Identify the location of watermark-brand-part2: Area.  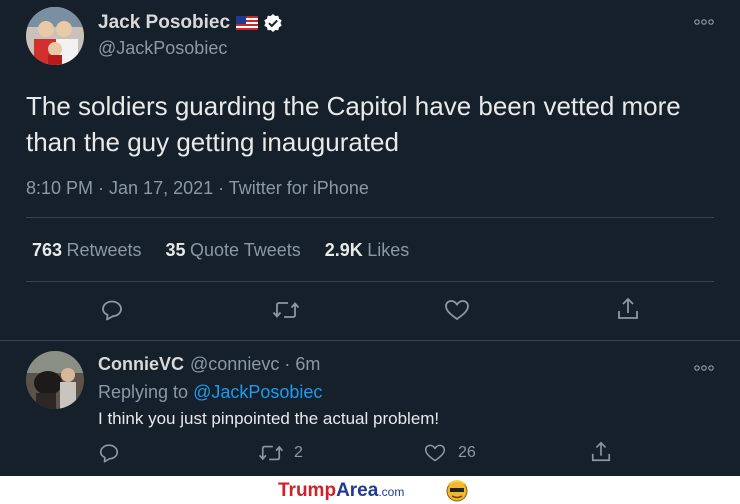
(357, 490).